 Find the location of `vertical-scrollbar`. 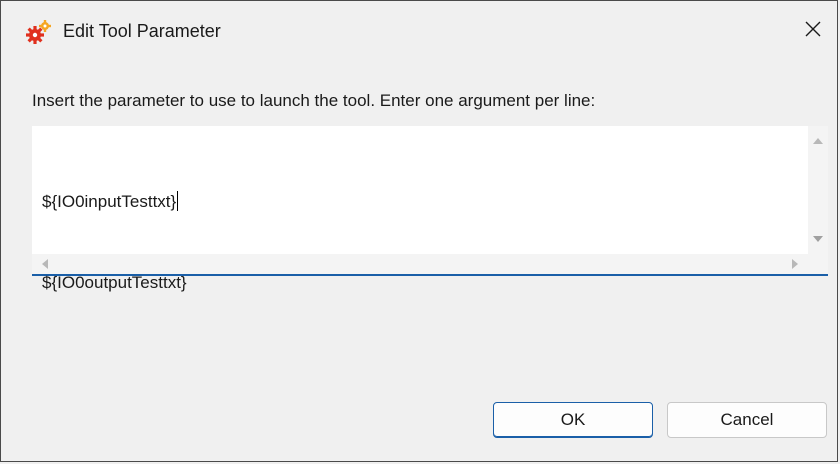

vertical-scrollbar is located at coordinates (818, 190).